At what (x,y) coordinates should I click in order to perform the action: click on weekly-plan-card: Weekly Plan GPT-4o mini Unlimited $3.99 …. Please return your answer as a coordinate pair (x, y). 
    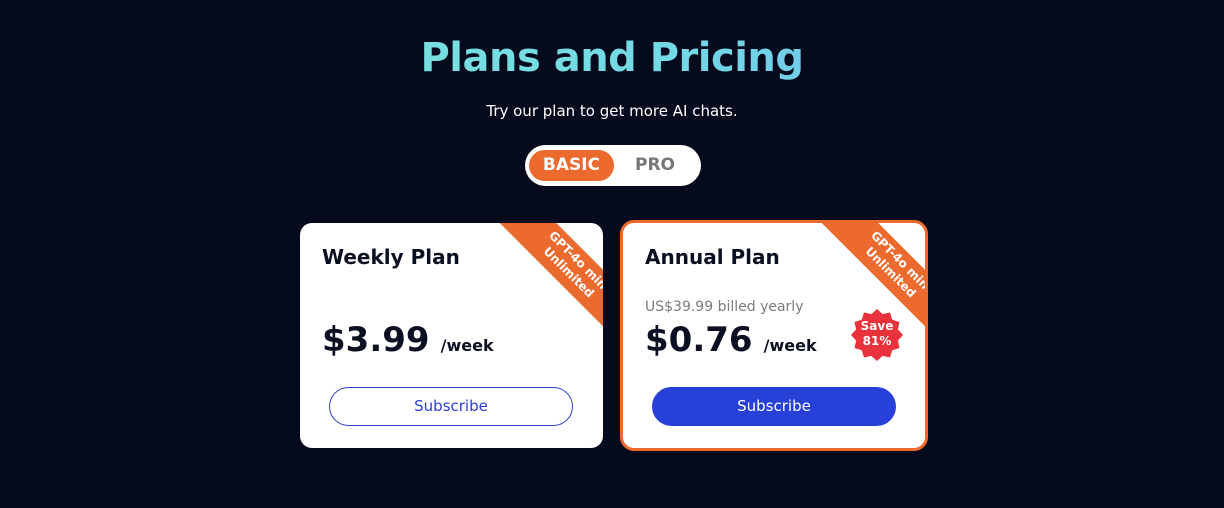
    Looking at the image, I should click on (451, 335).